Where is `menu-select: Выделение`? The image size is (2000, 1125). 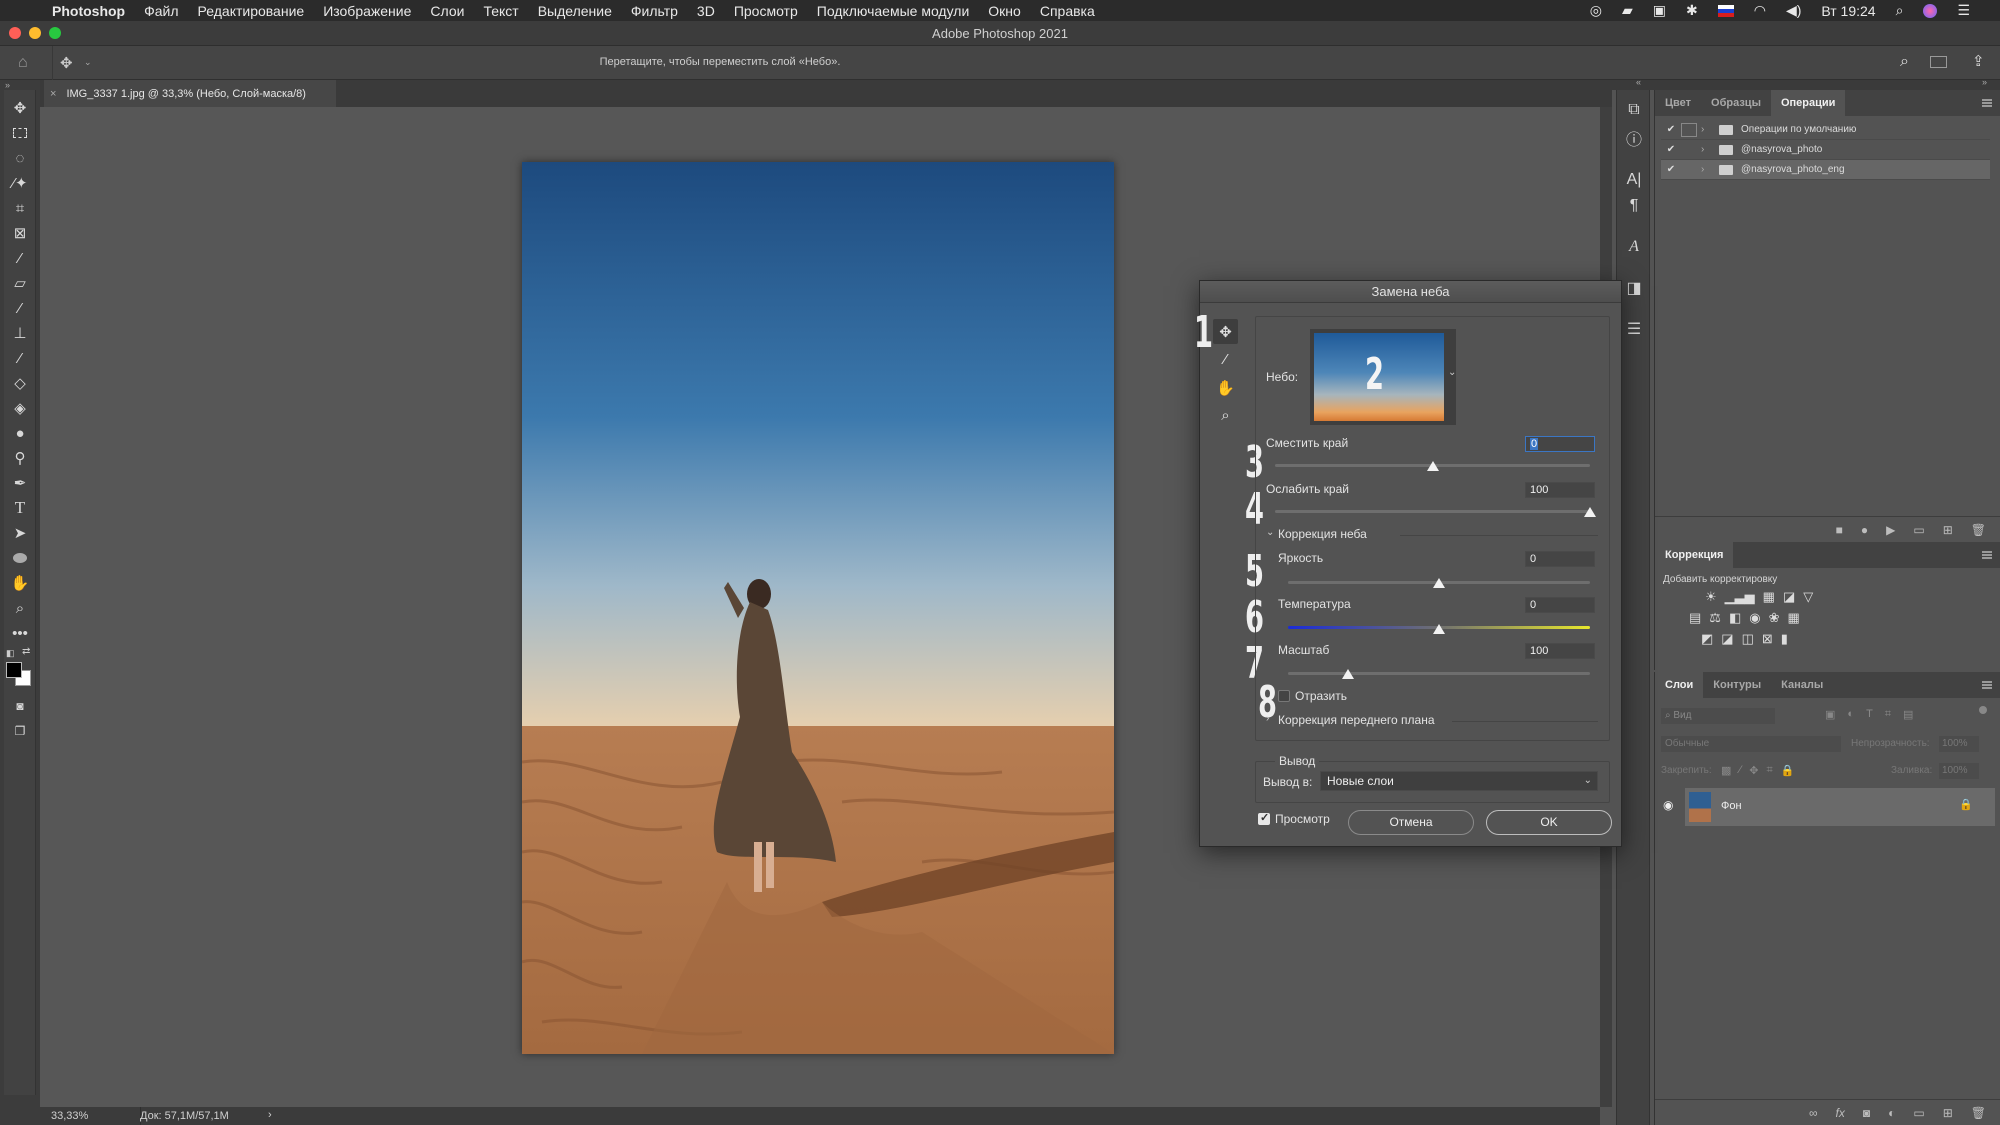 menu-select: Выделение is located at coordinates (575, 11).